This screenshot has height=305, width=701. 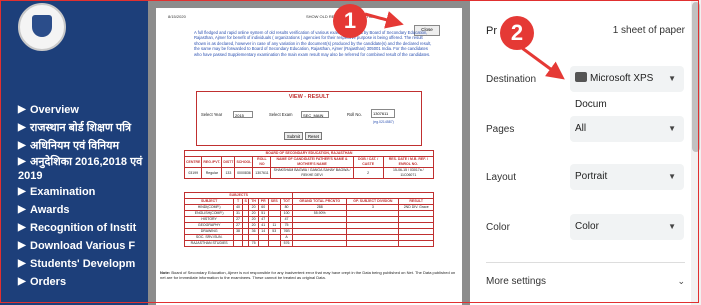 What do you see at coordinates (517, 33) in the screenshot?
I see `step-2-badge: 2` at bounding box center [517, 33].